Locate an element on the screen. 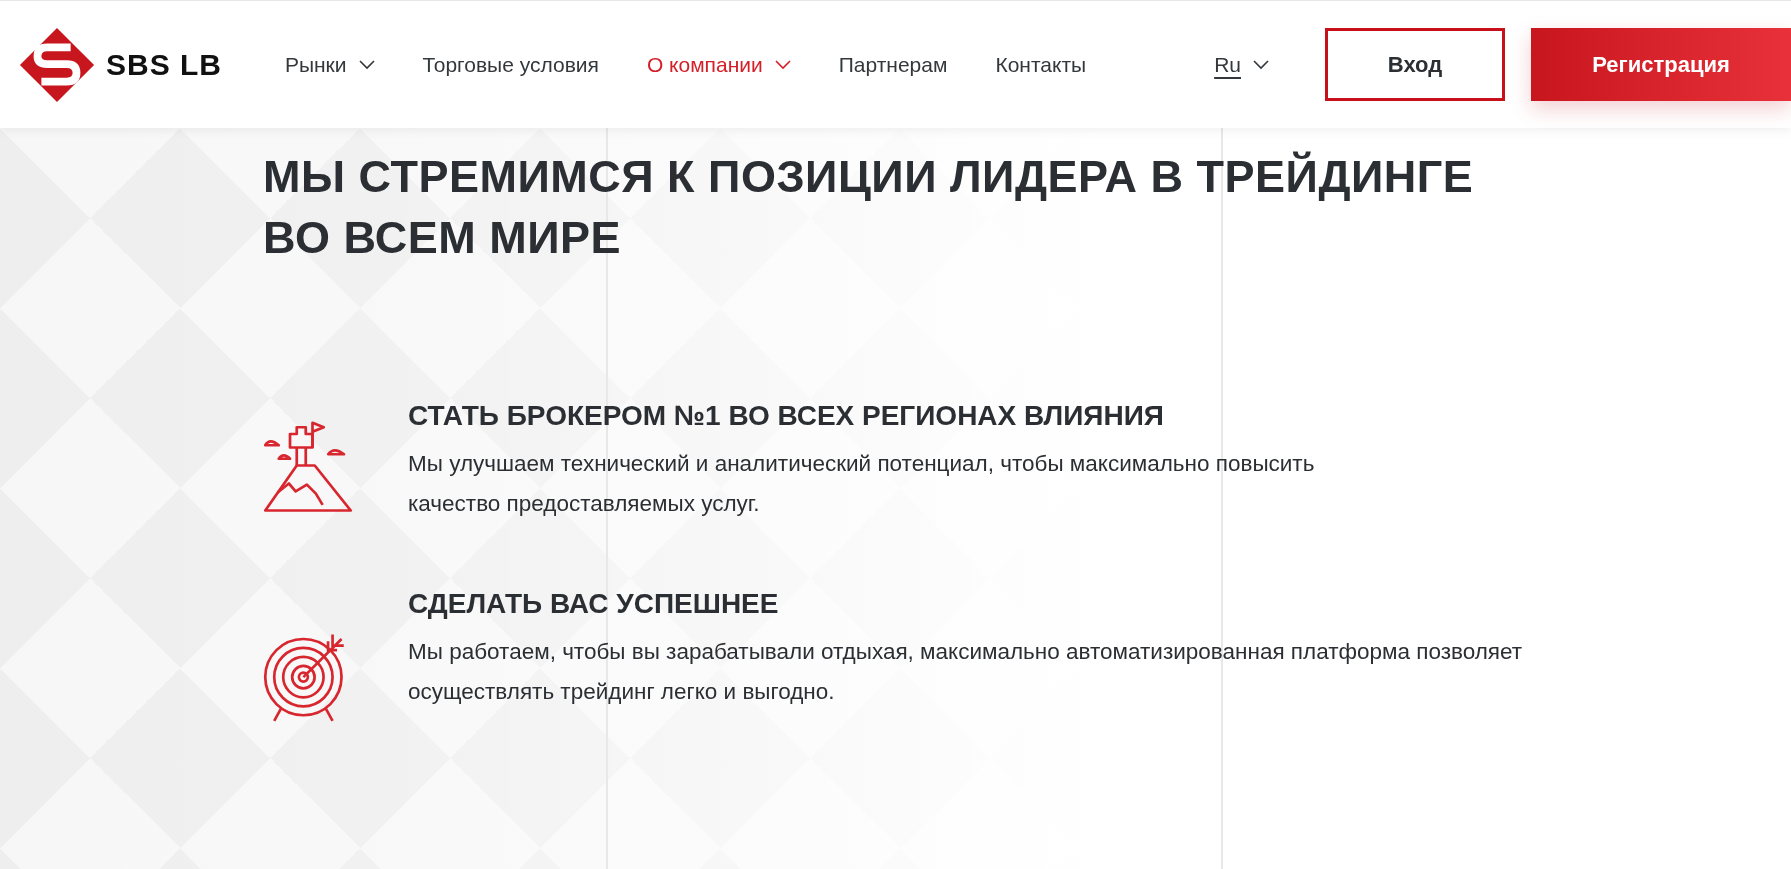  language-selector: Ru is located at coordinates (1241, 64).